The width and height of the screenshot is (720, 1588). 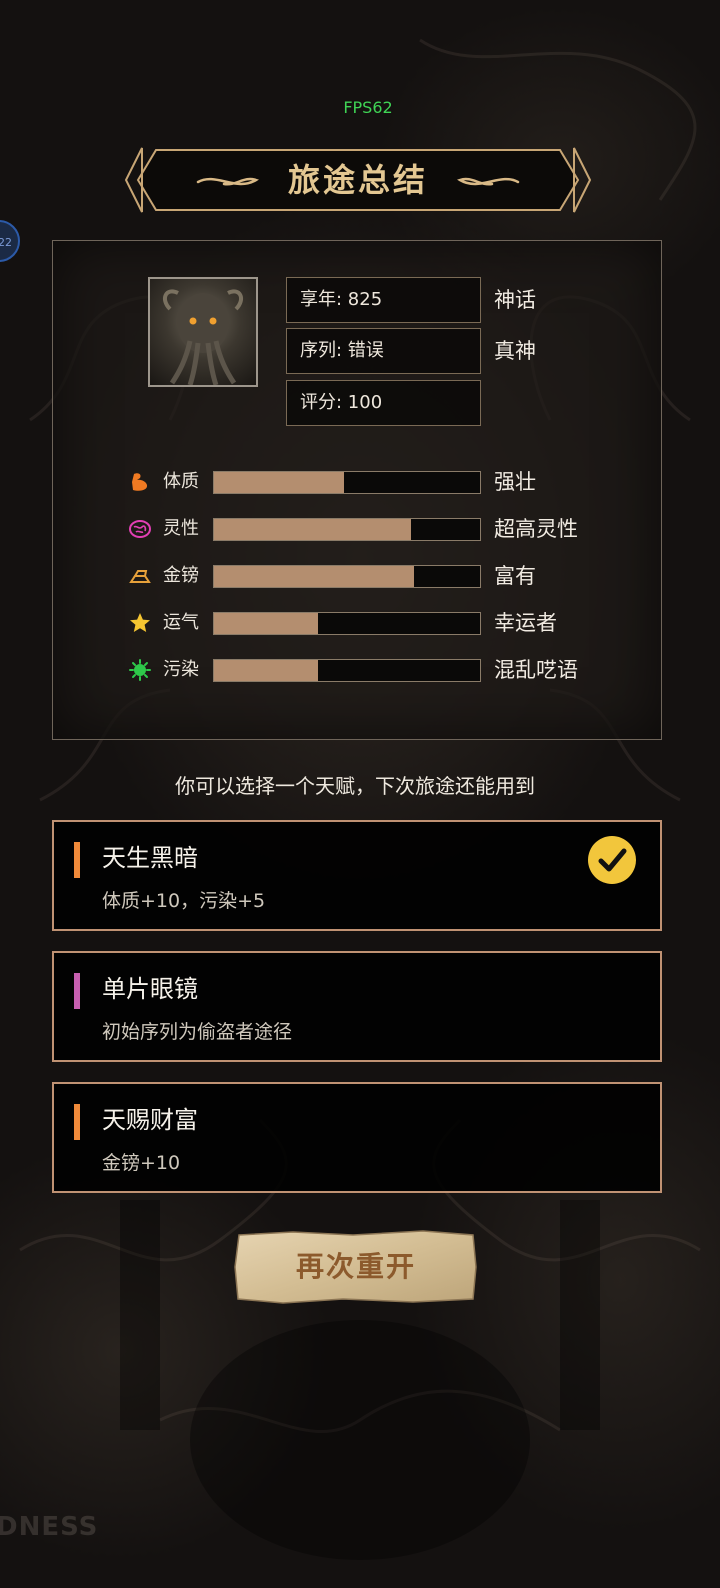 I want to click on stat-row-spirituality: 灵性 超高灵性, so click(x=368, y=529).